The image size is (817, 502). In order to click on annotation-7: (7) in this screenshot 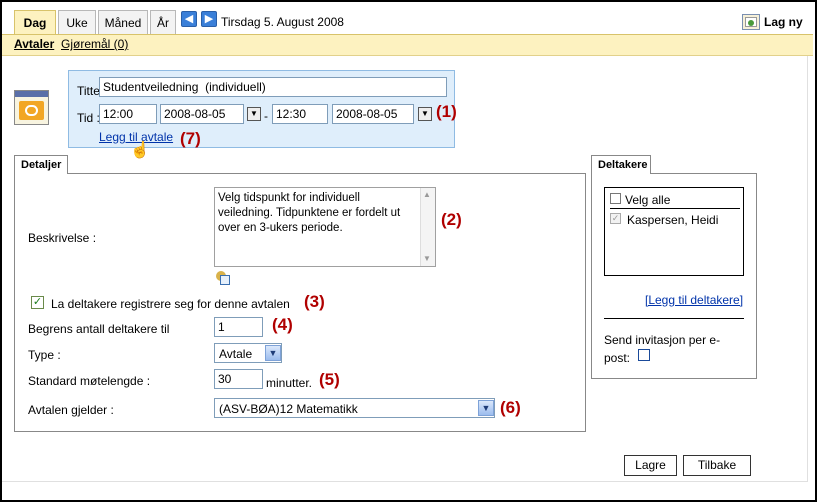, I will do `click(190, 138)`.